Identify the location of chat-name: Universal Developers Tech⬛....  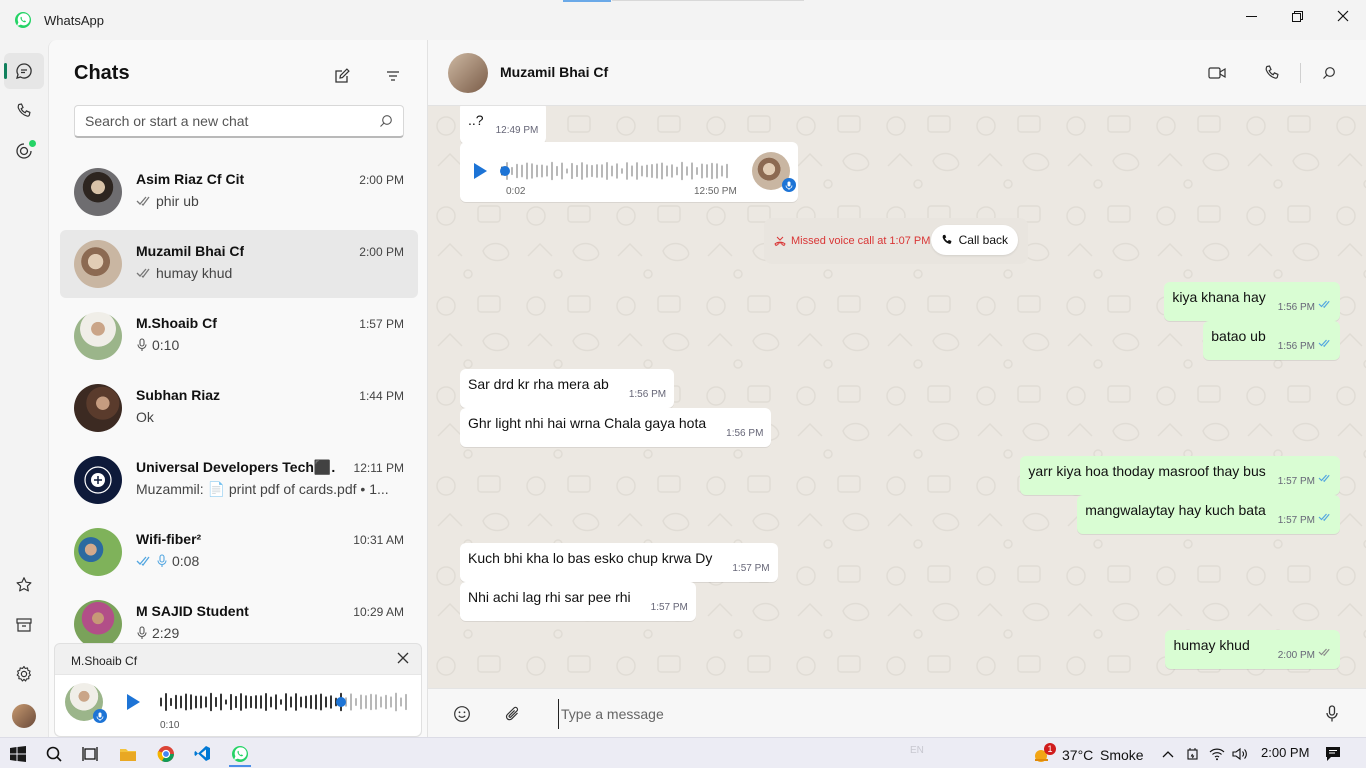
(236, 467).